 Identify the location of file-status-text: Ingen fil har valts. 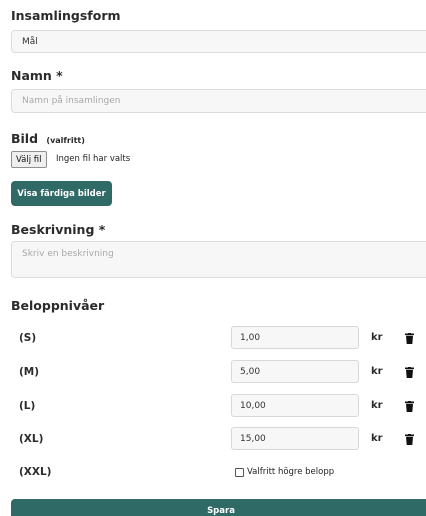
(93, 159).